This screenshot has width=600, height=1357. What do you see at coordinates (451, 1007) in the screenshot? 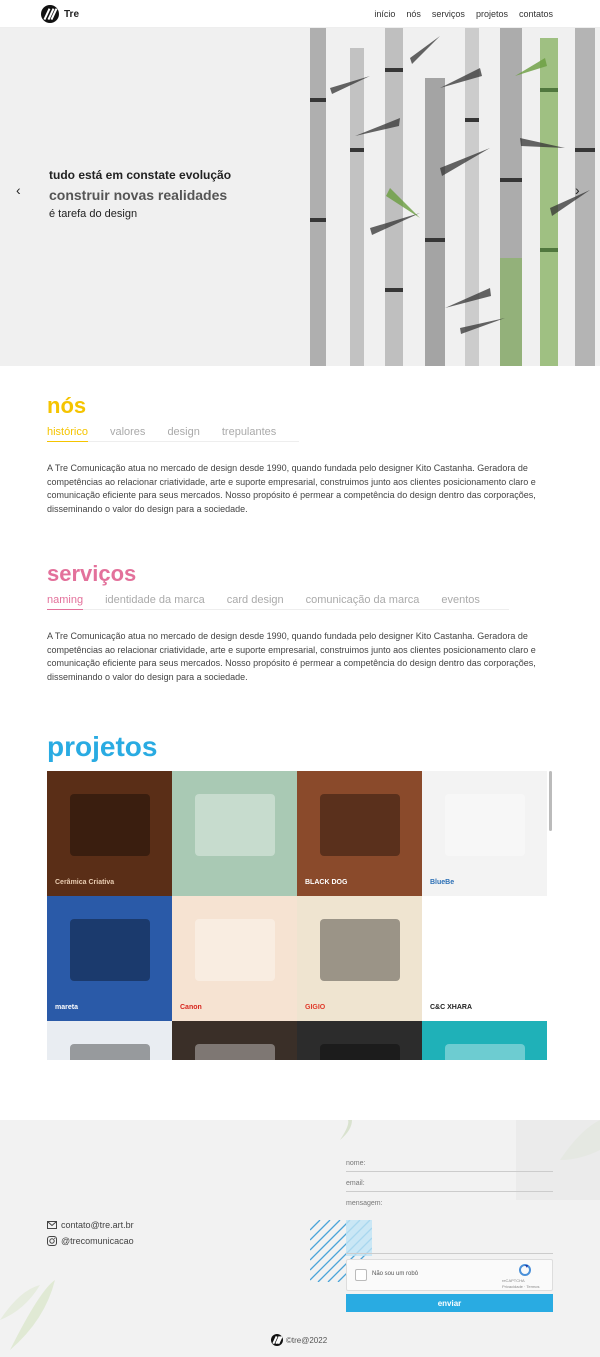
I see `project-label: C&C XHARA` at bounding box center [451, 1007].